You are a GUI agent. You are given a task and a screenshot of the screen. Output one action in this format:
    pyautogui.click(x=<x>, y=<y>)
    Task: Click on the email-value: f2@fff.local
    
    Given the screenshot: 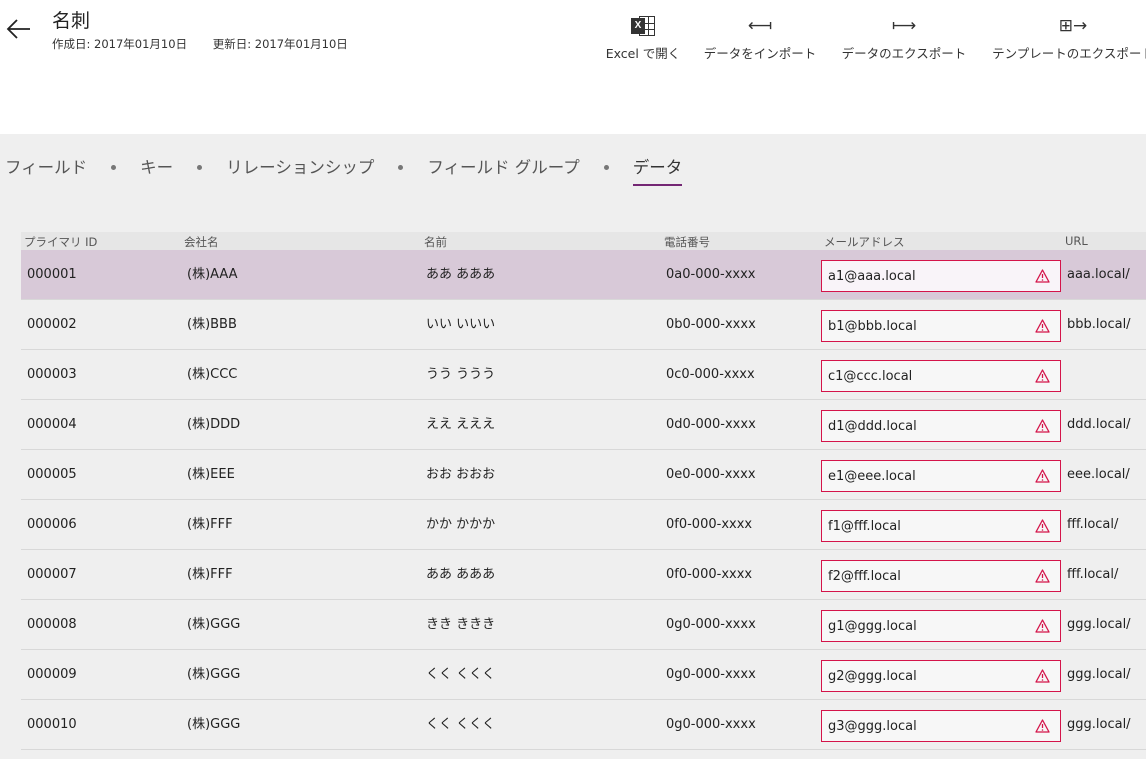 What is the action you would take?
    pyautogui.click(x=864, y=576)
    